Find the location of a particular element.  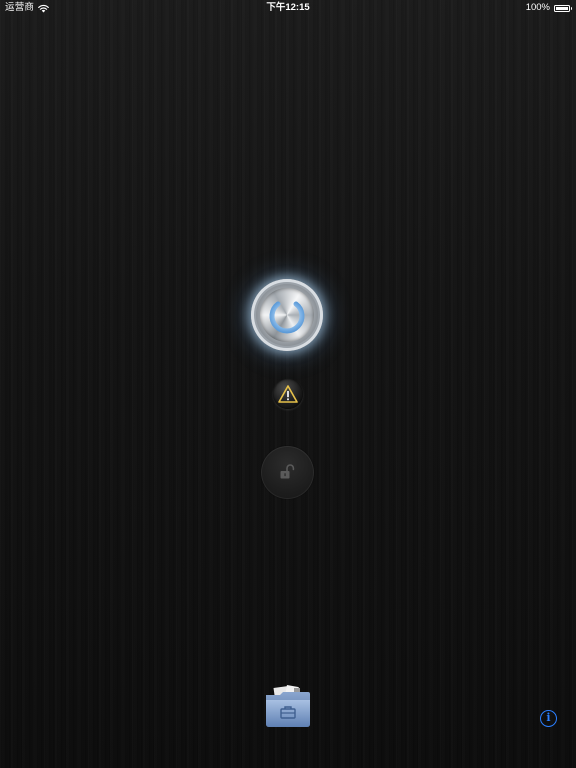

power-button is located at coordinates (287, 315).